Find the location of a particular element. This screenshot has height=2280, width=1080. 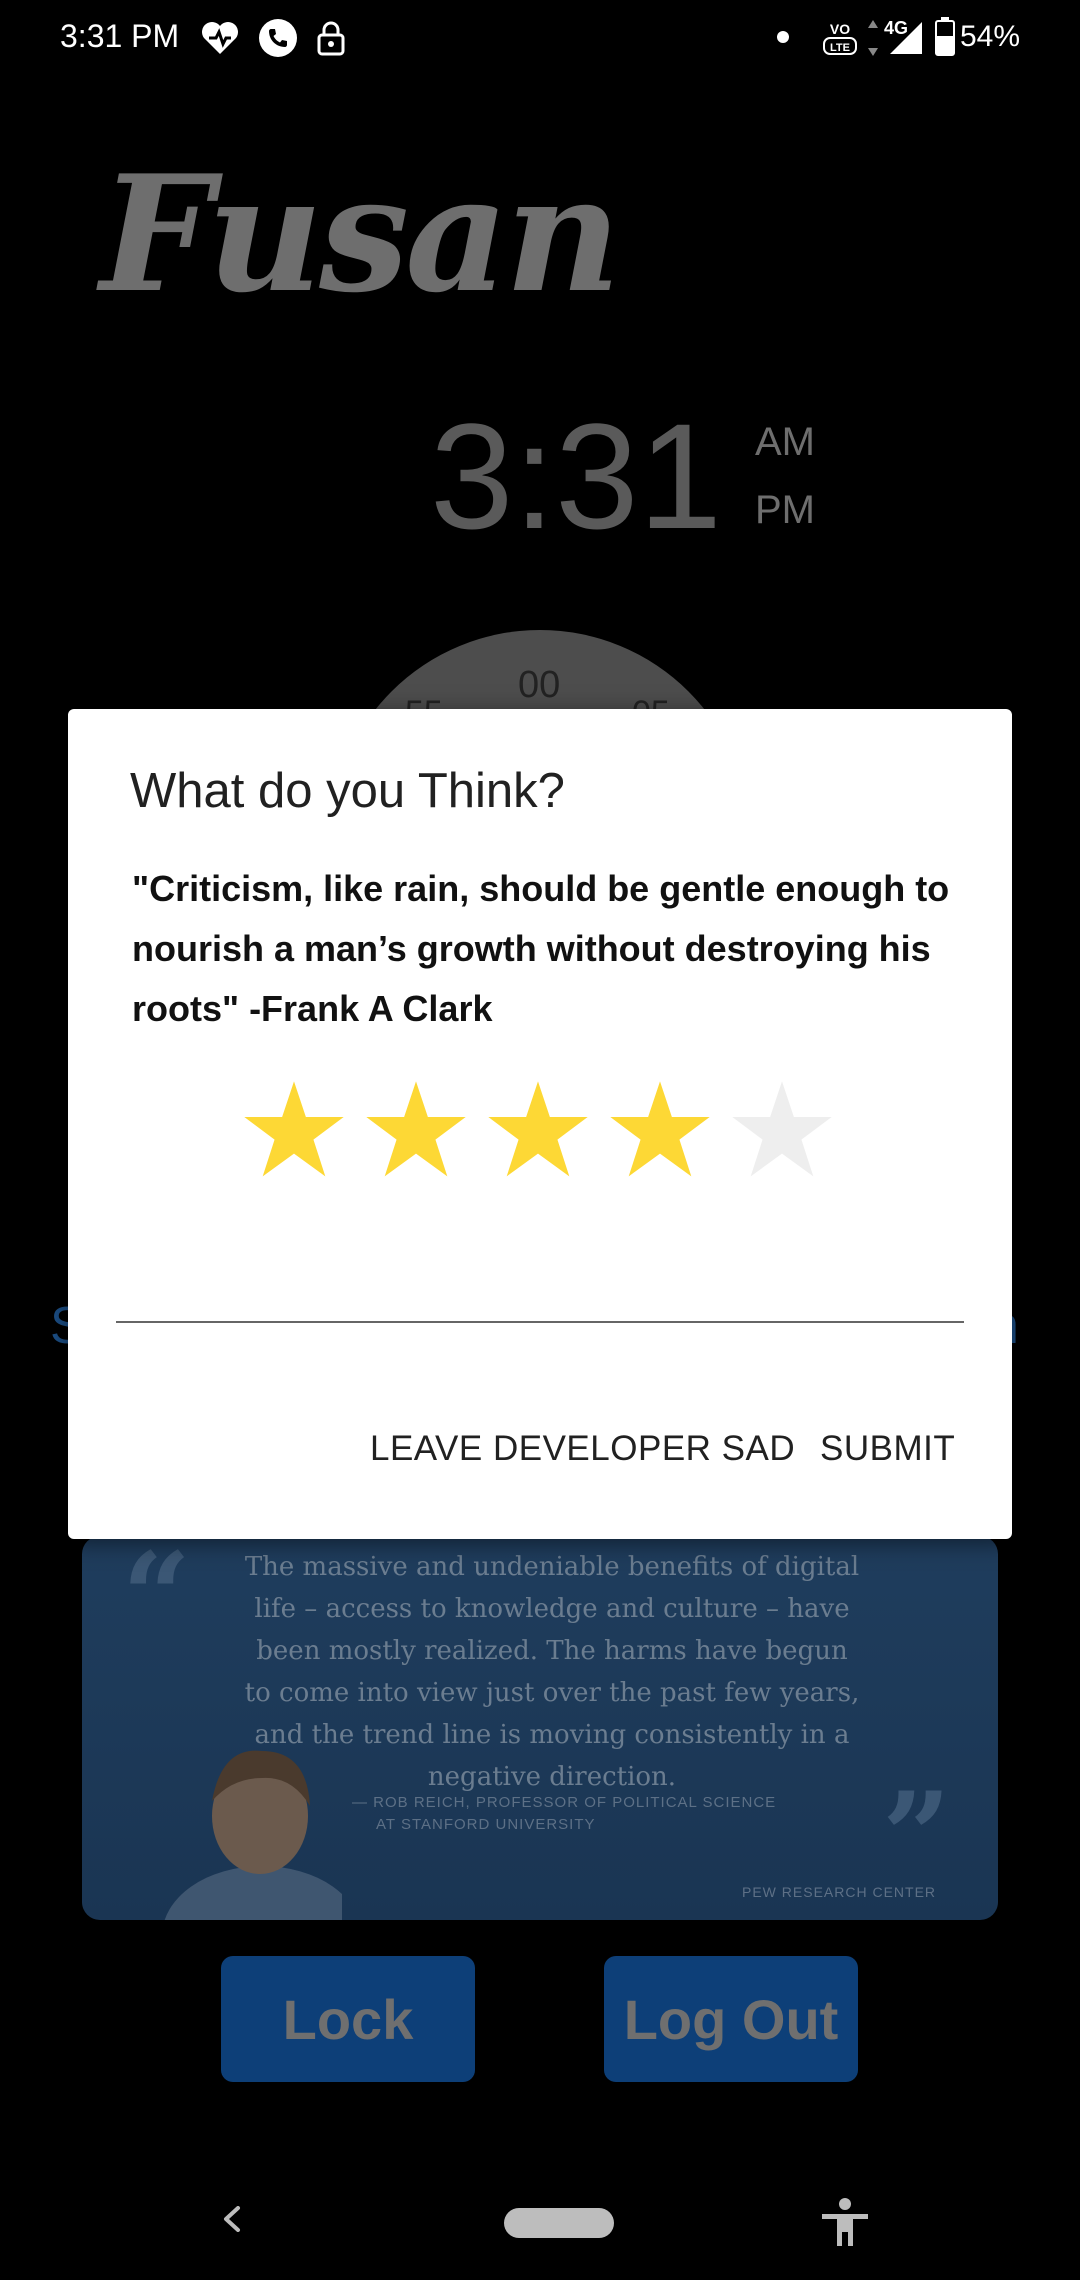

call-icon is located at coordinates (278, 38).